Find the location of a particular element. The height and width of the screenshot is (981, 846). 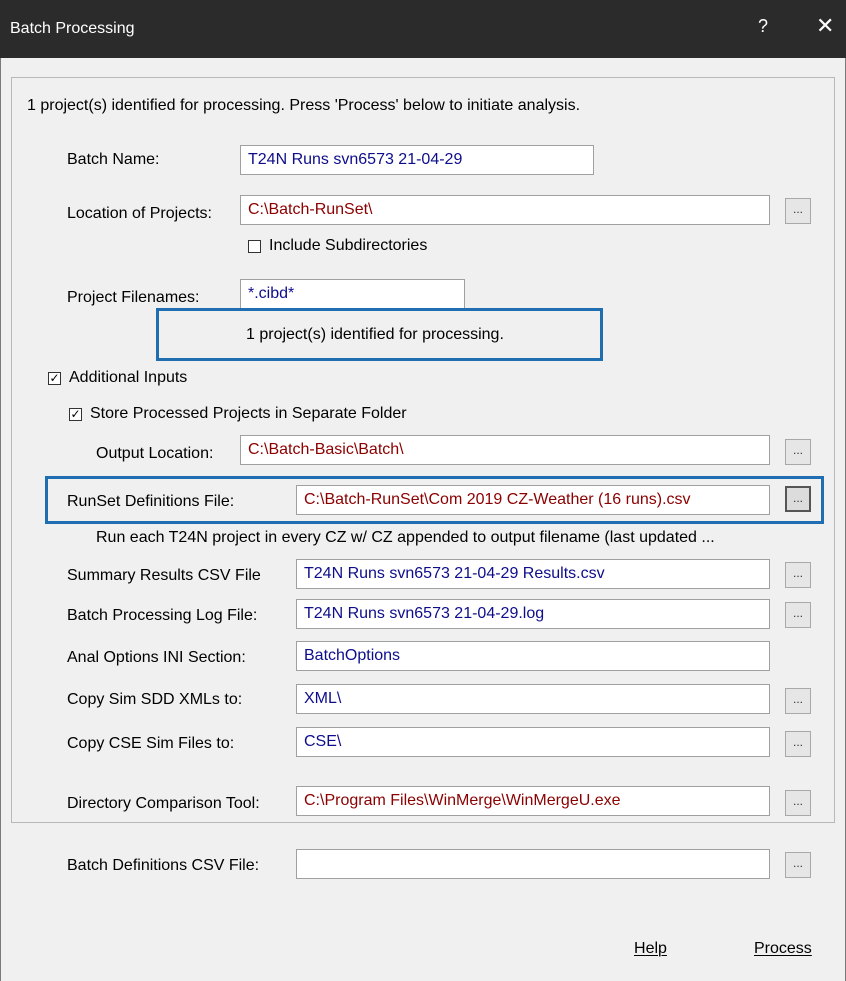

batch-name-label: Batch Name: is located at coordinates (113, 159).